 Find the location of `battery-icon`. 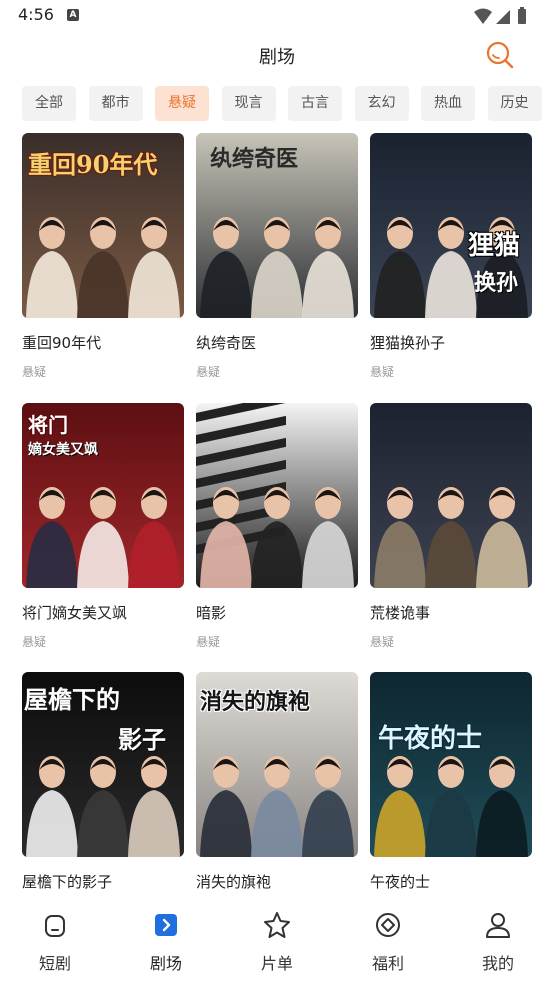

battery-icon is located at coordinates (522, 16).